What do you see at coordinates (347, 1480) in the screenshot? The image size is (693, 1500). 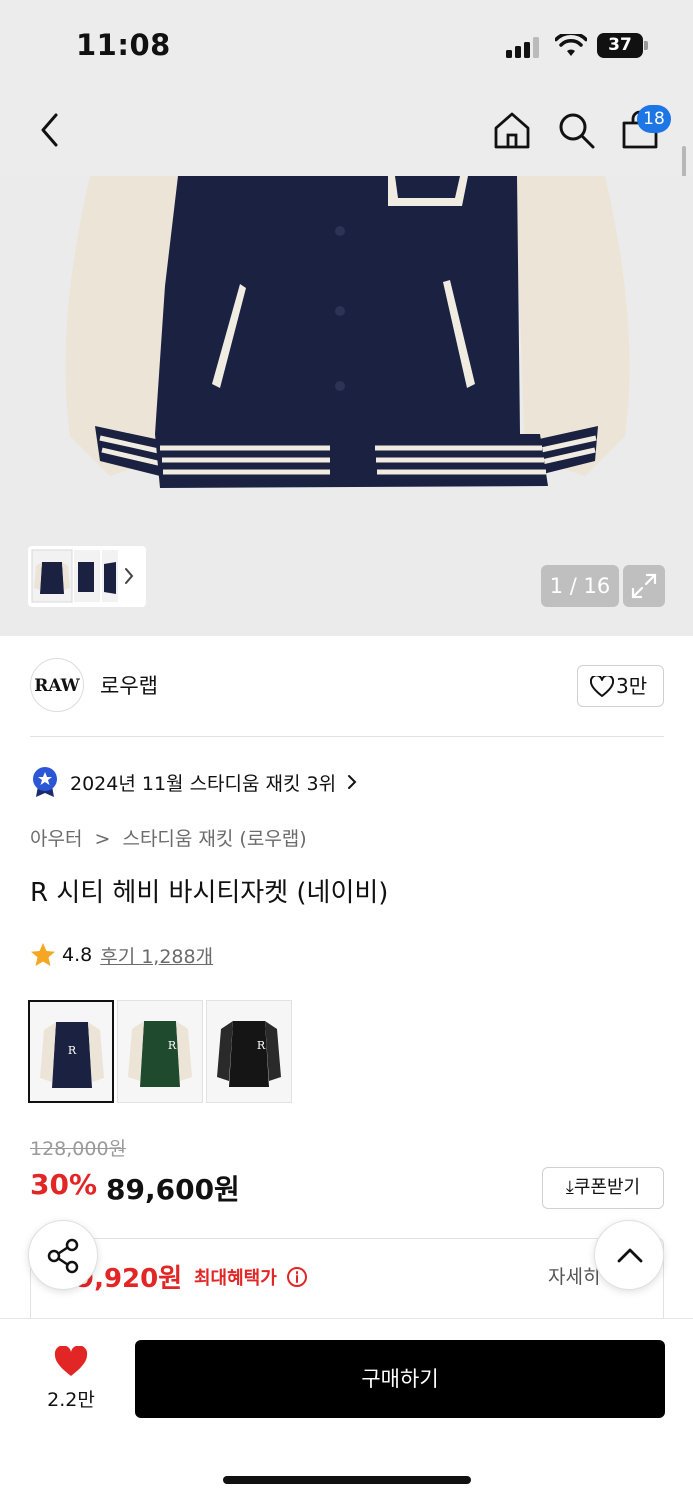 I see `home-indicator` at bounding box center [347, 1480].